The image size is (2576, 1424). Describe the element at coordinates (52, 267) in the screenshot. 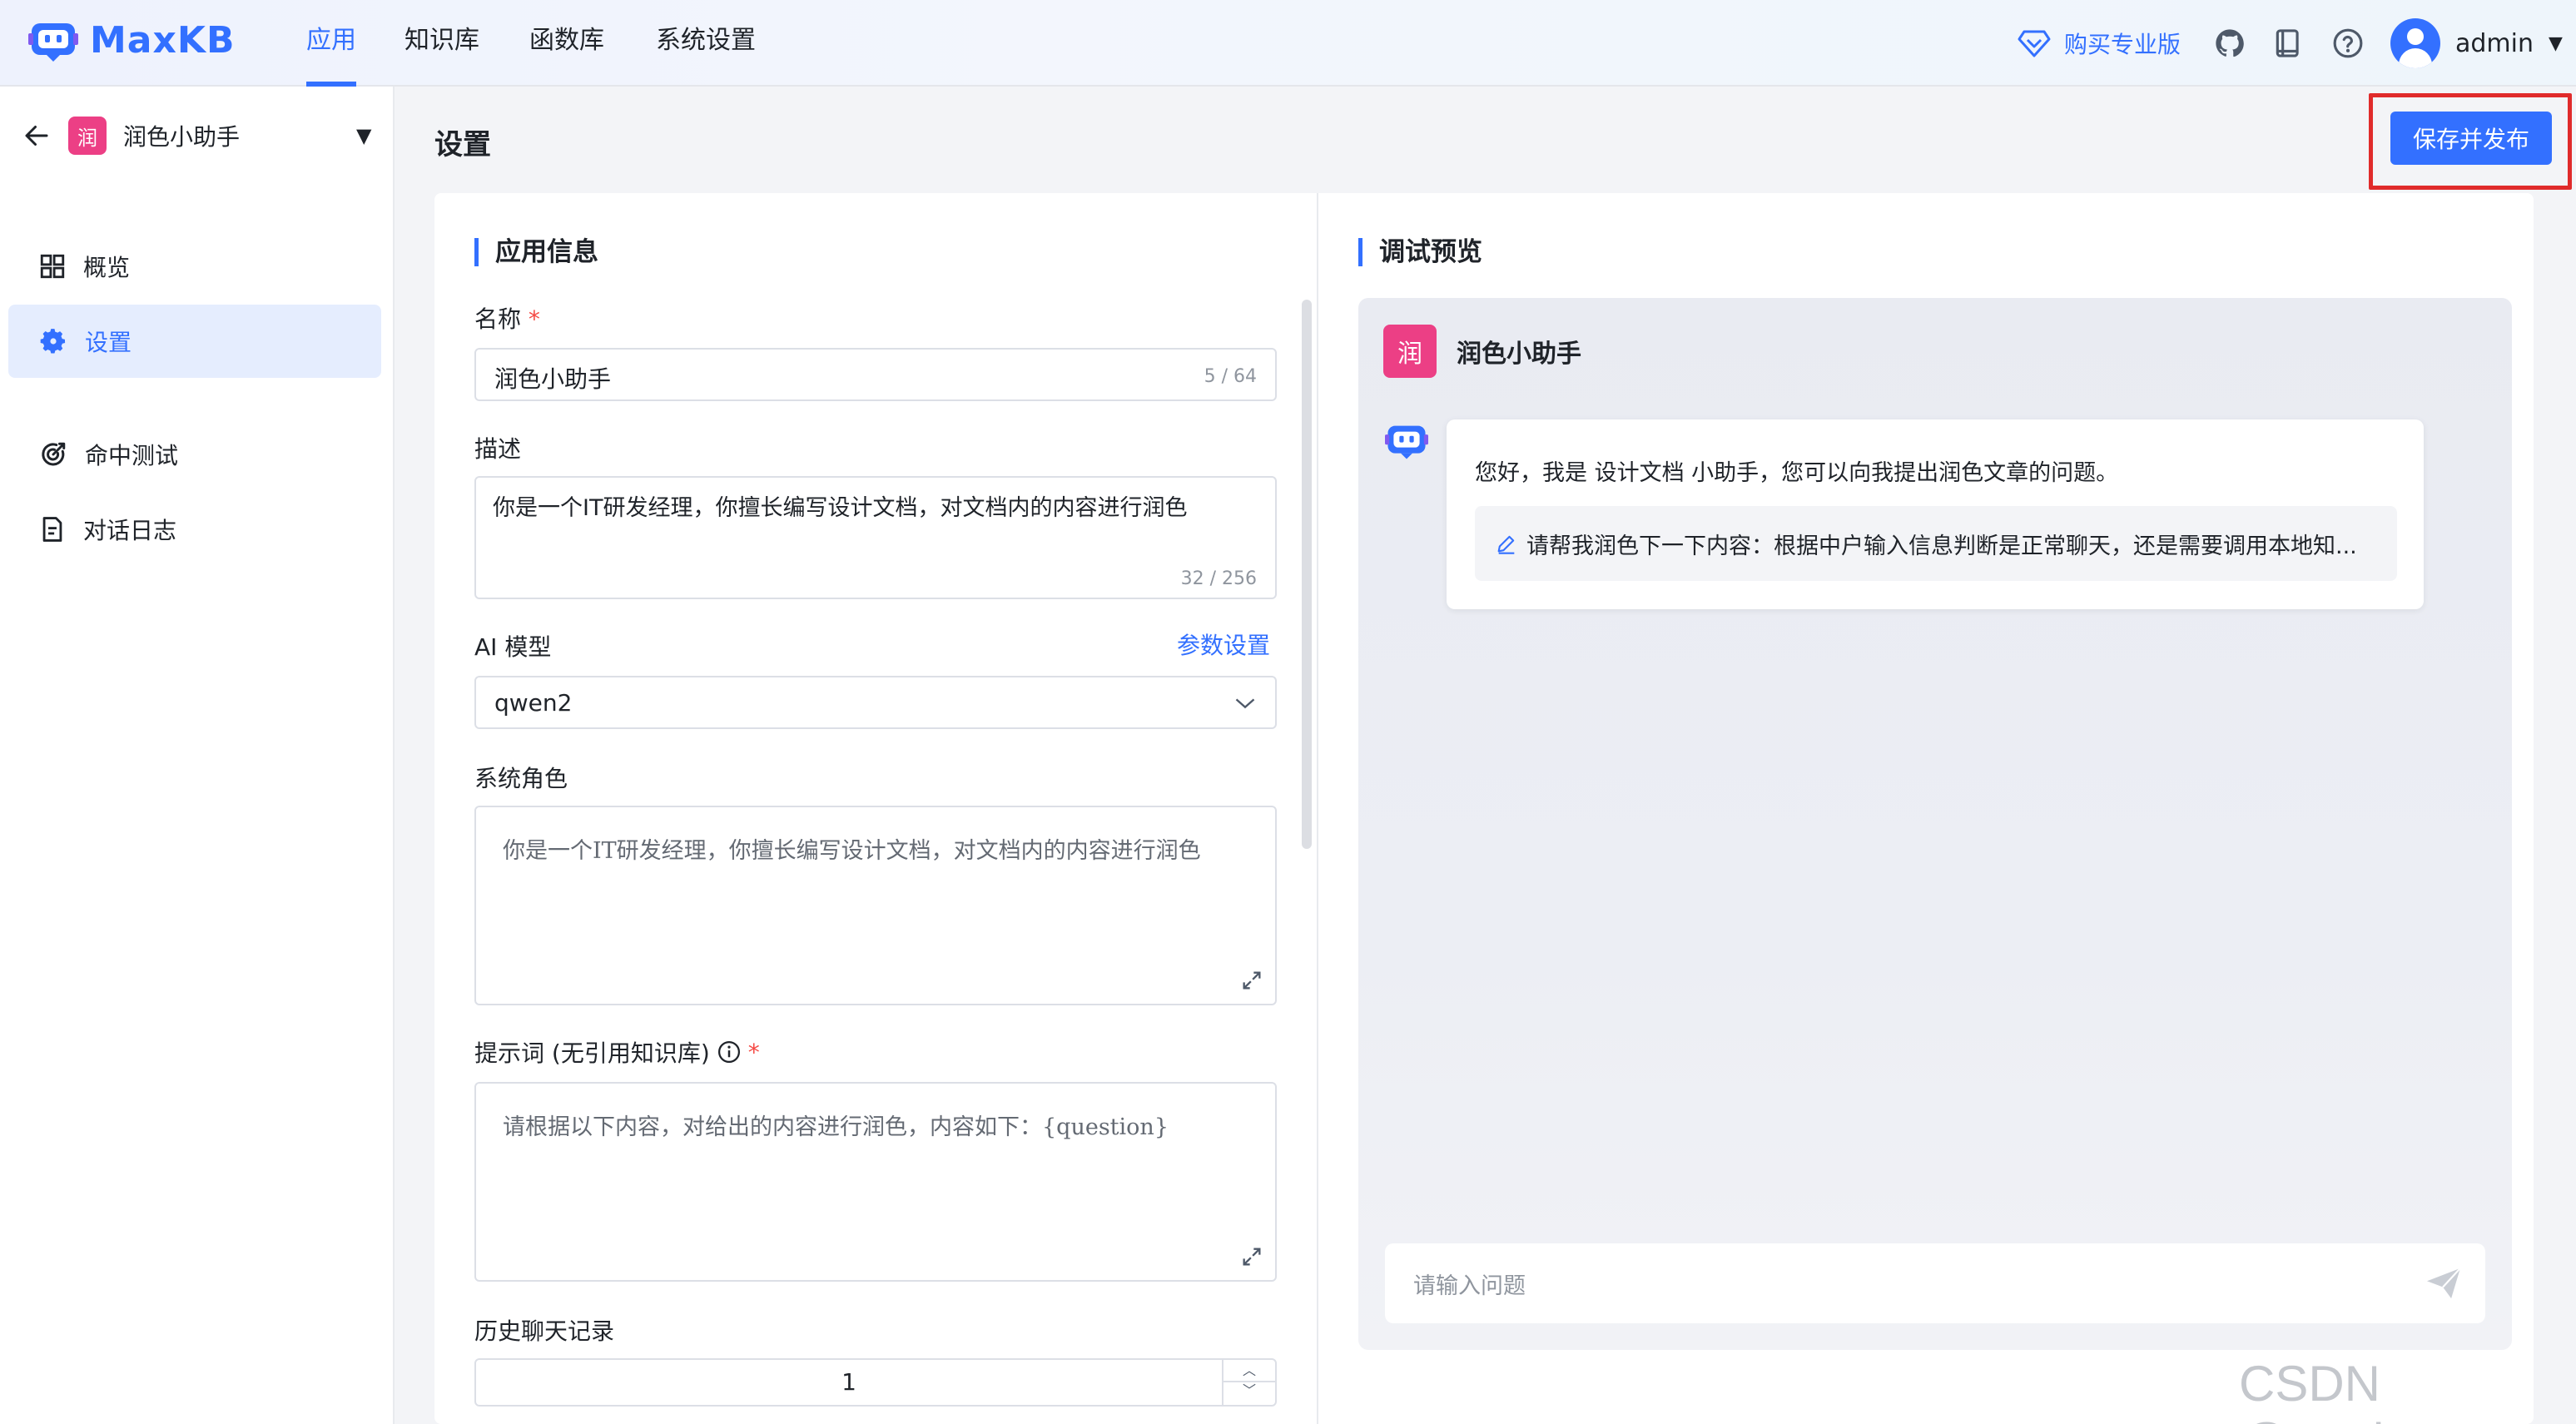

I see `overview-grid-icon` at that location.